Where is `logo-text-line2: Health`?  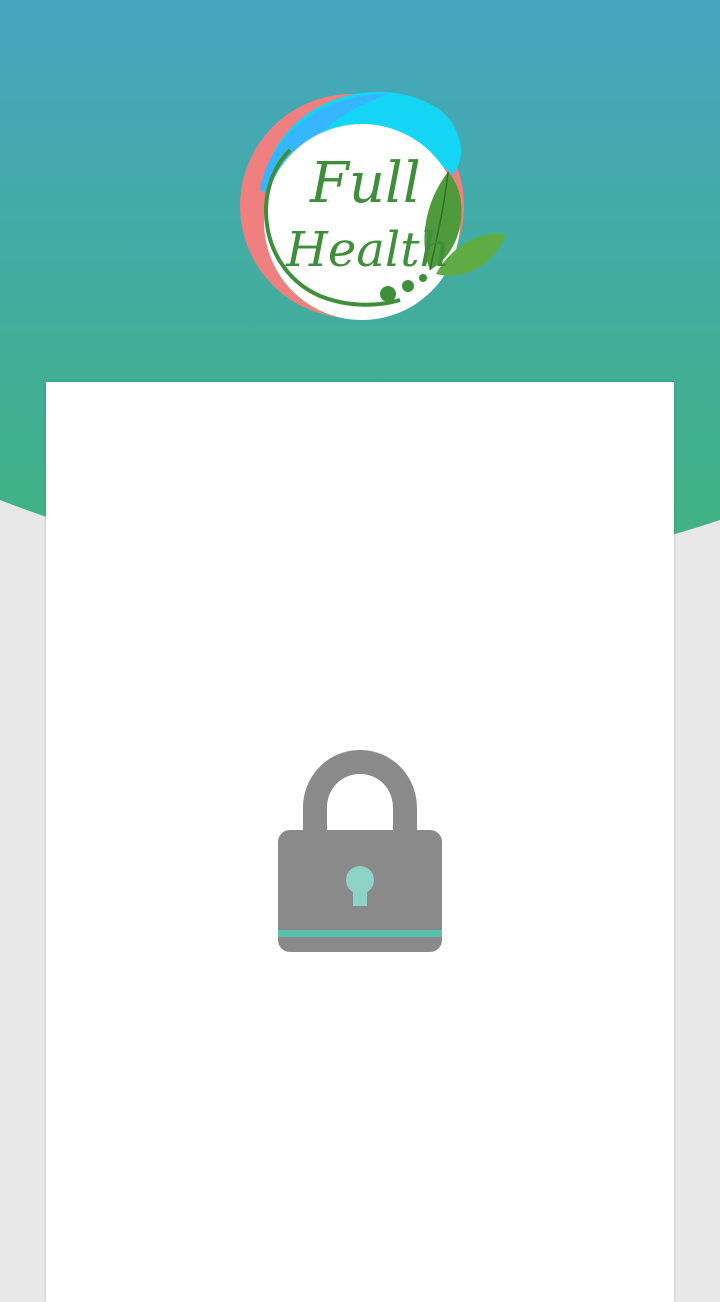
logo-text-line2: Health is located at coordinates (367, 250).